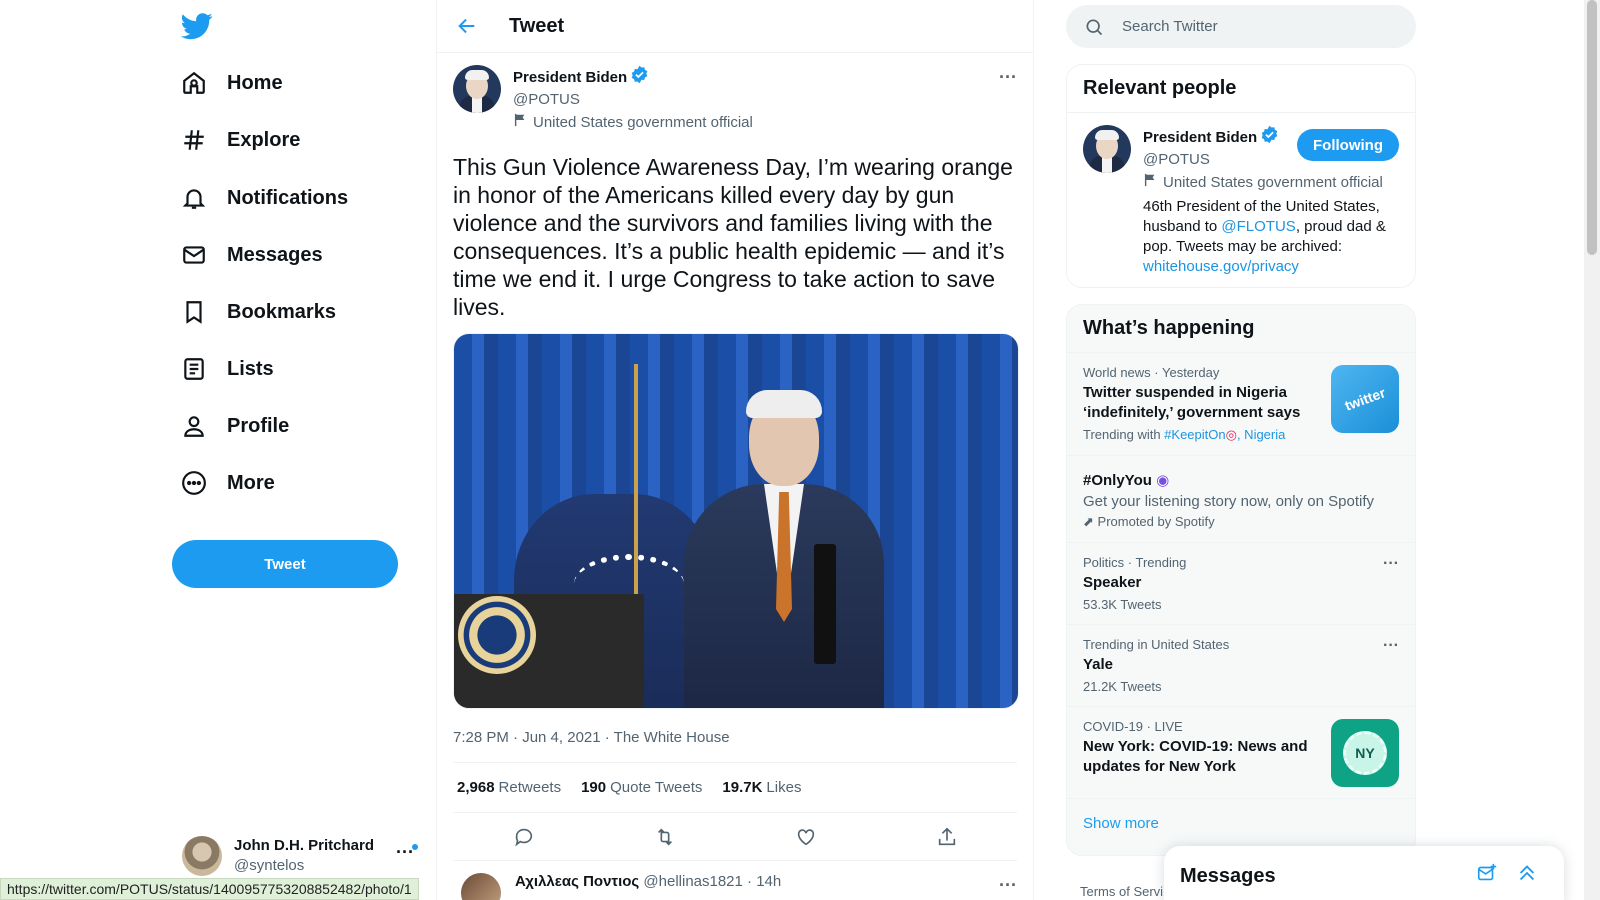  I want to click on page-header: Tweet, so click(735, 26).